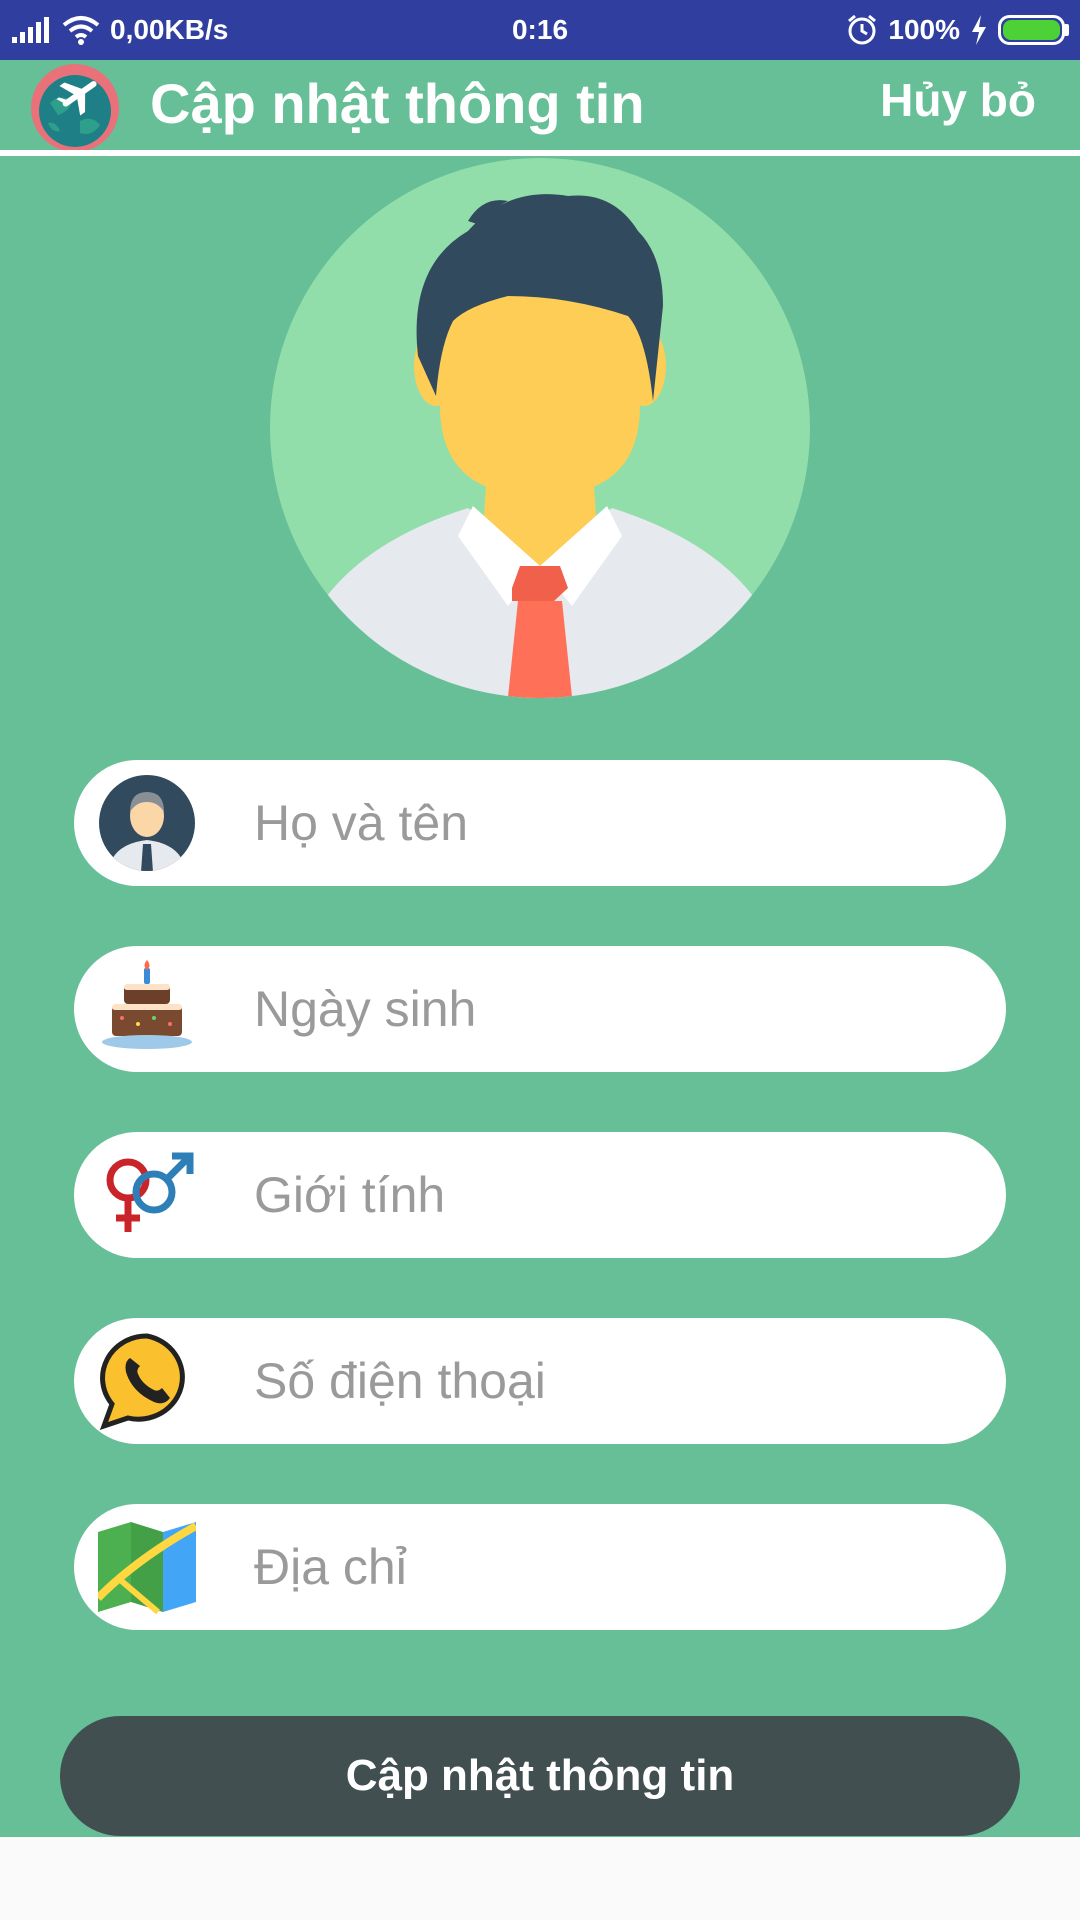  I want to click on status-bar: 0,00KB/s 0:16 100%, so click(540, 30).